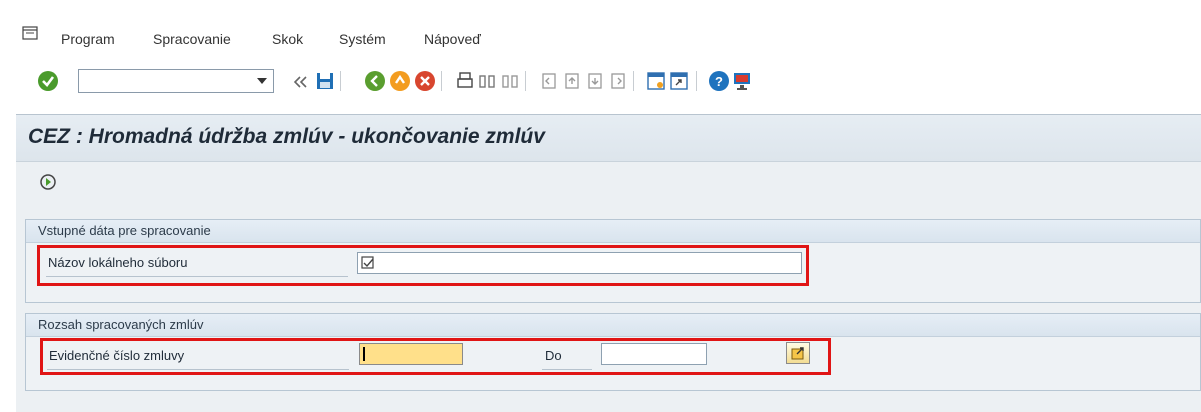 The height and width of the screenshot is (412, 1201). Describe the element at coordinates (48, 182) in the screenshot. I see `execute-icon` at that location.